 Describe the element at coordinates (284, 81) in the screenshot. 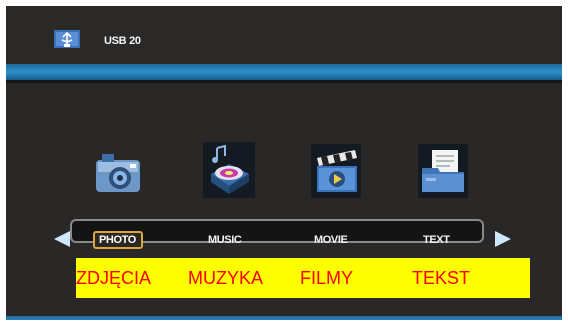

I see `top-accent-bar-shadow` at that location.